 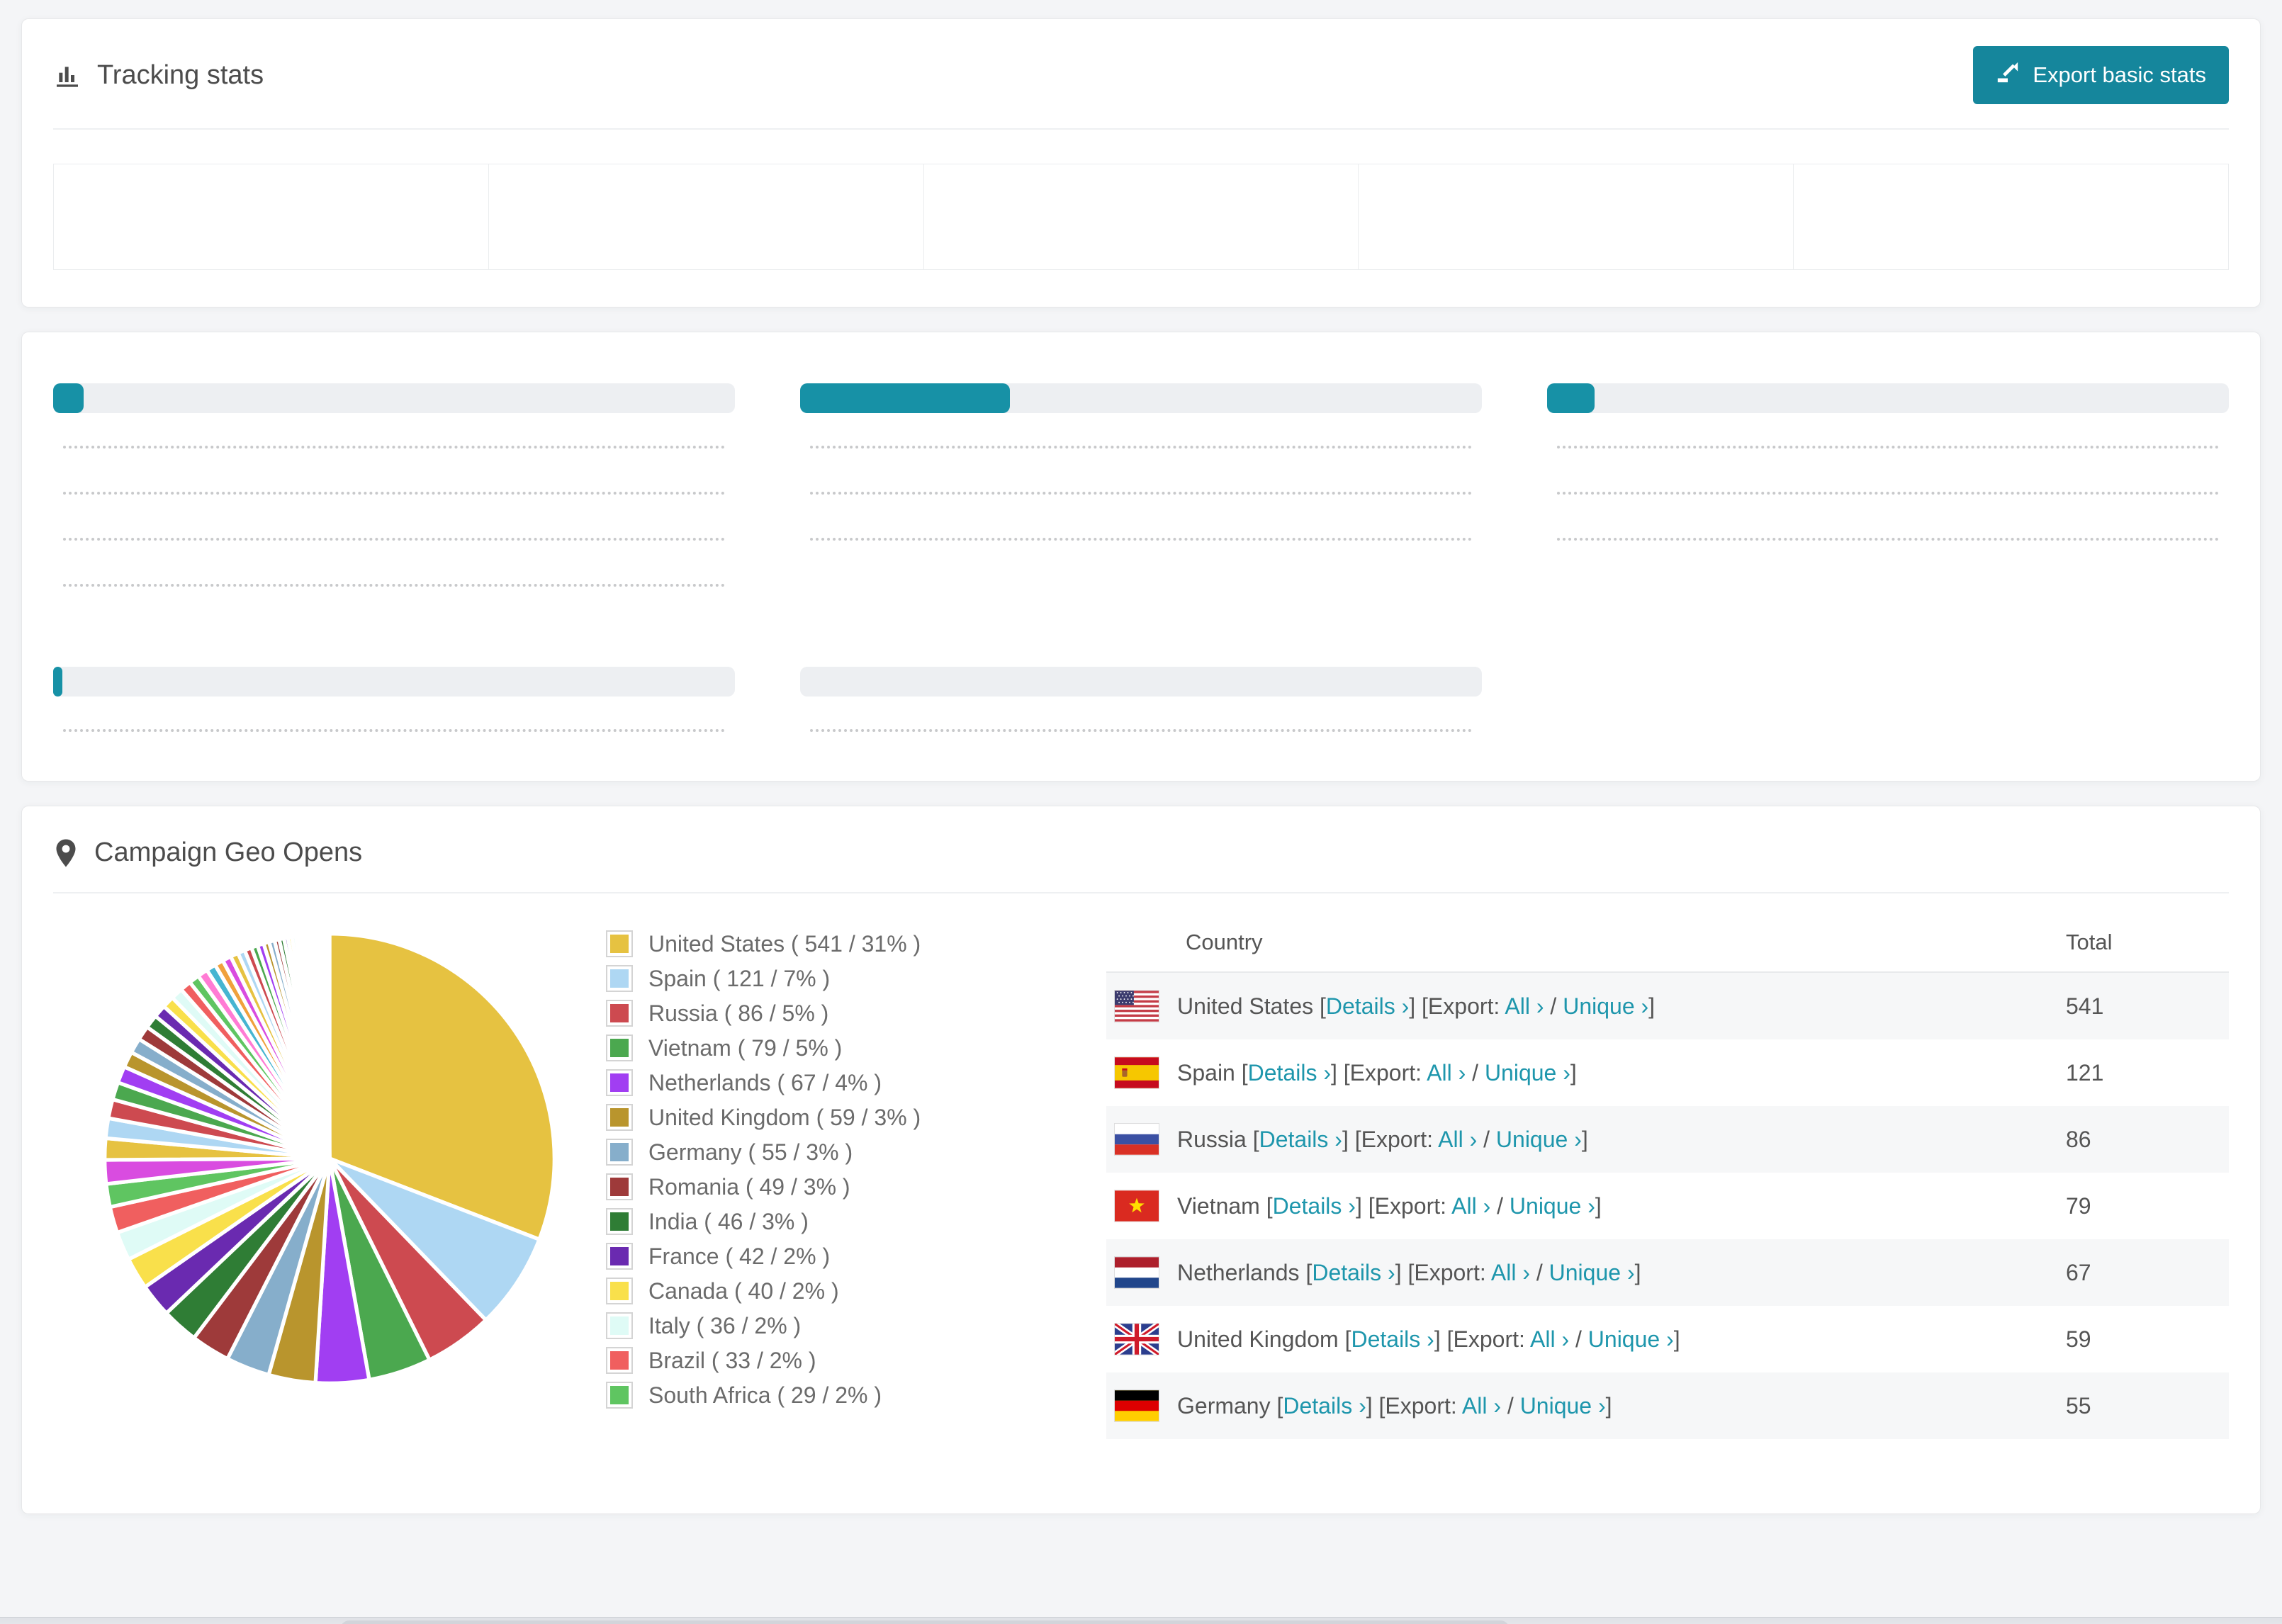 I want to click on rate-panel-unsubscribe-rate, so click(x=394, y=693).